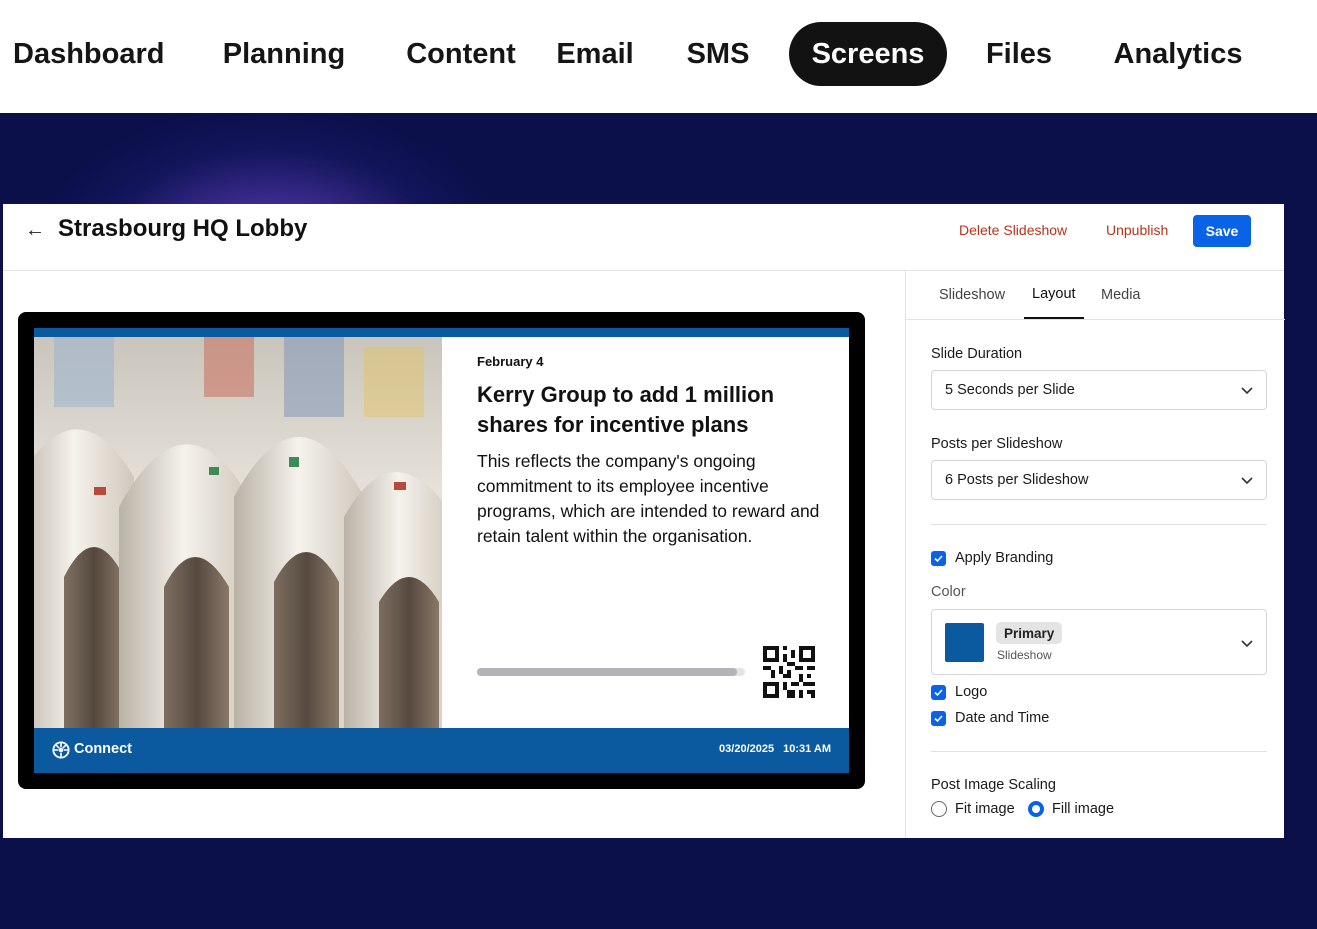 This screenshot has height=929, width=1317. I want to click on color-select: Primary Slideshow, so click(1099, 642).